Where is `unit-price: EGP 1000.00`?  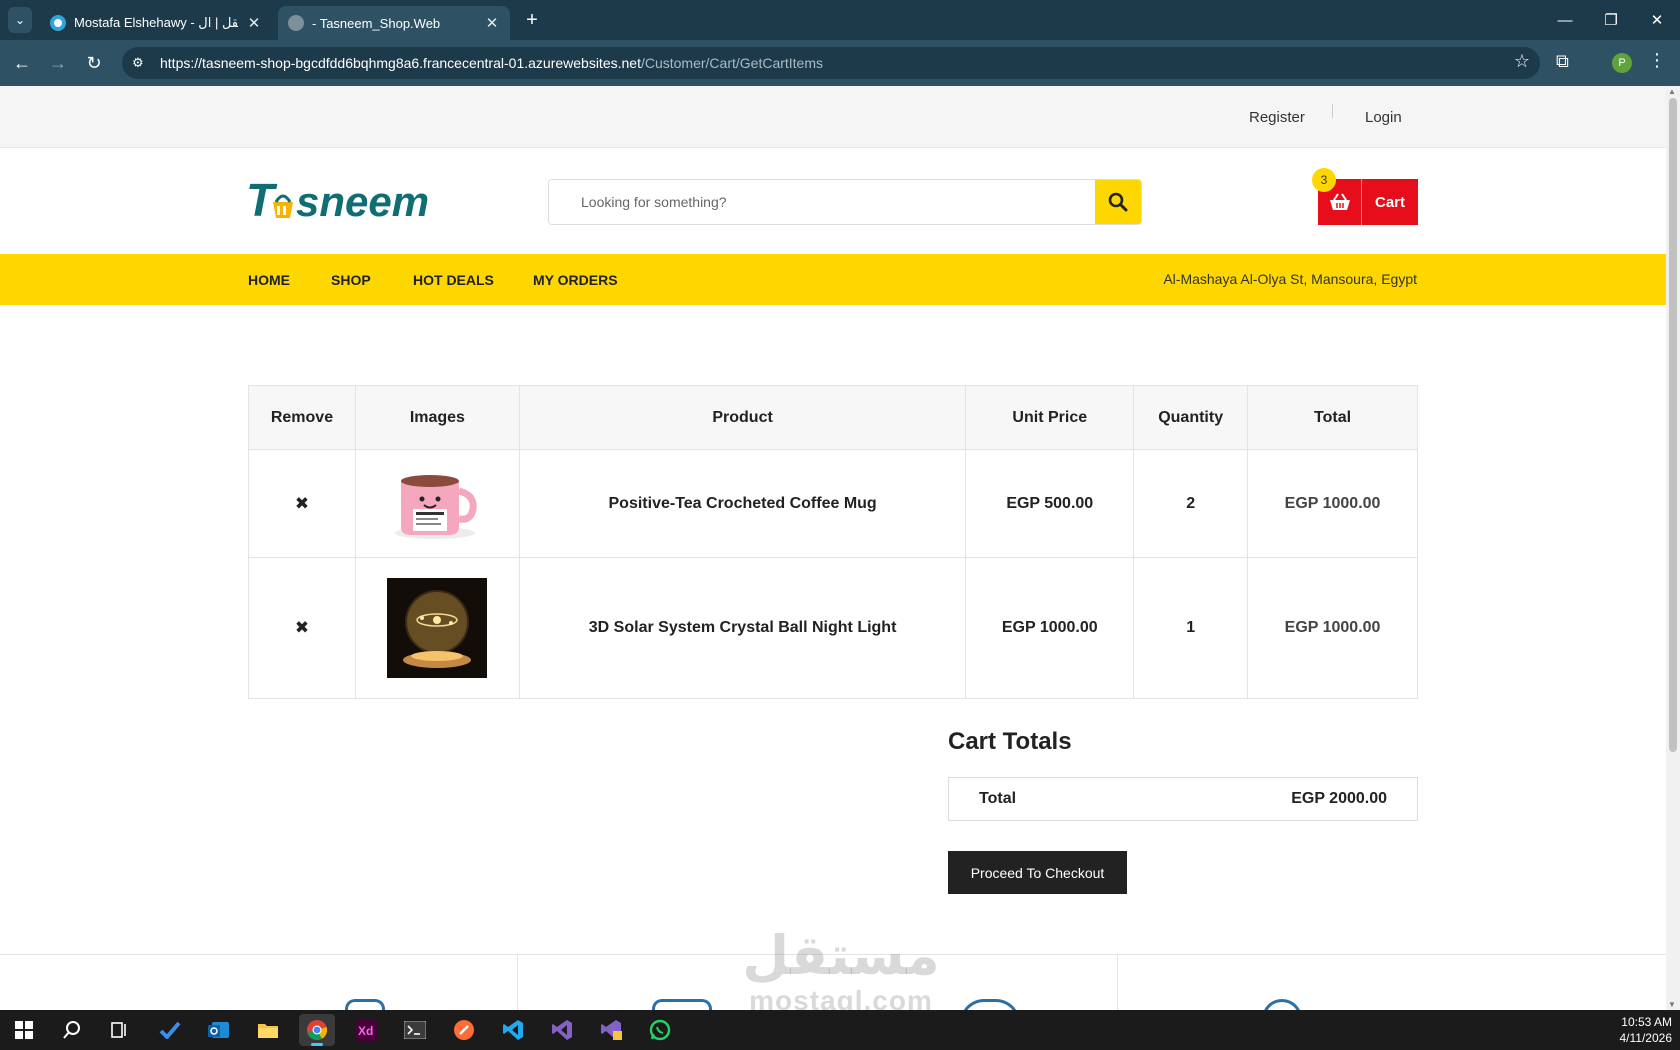 unit-price: EGP 1000.00 is located at coordinates (1050, 628).